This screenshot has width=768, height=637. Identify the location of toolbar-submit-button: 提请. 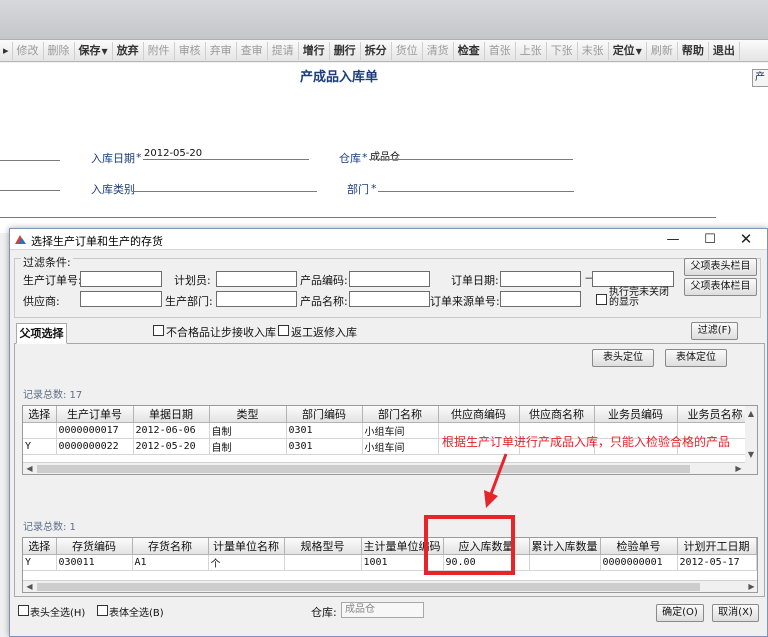
(283, 50).